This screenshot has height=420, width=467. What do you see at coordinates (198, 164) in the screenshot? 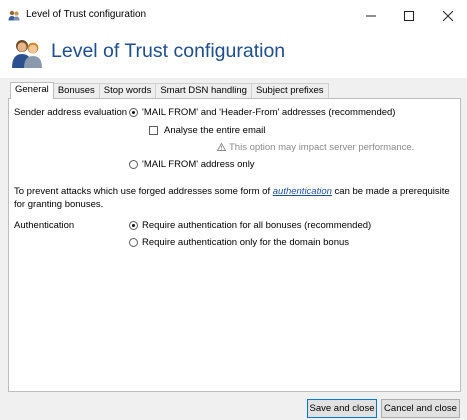
I see `mail-from-only-label: 'MAIL FROM' address only` at bounding box center [198, 164].